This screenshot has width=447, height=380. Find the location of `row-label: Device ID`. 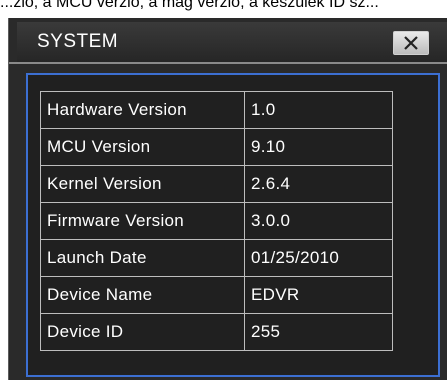

row-label: Device ID is located at coordinates (142, 332).